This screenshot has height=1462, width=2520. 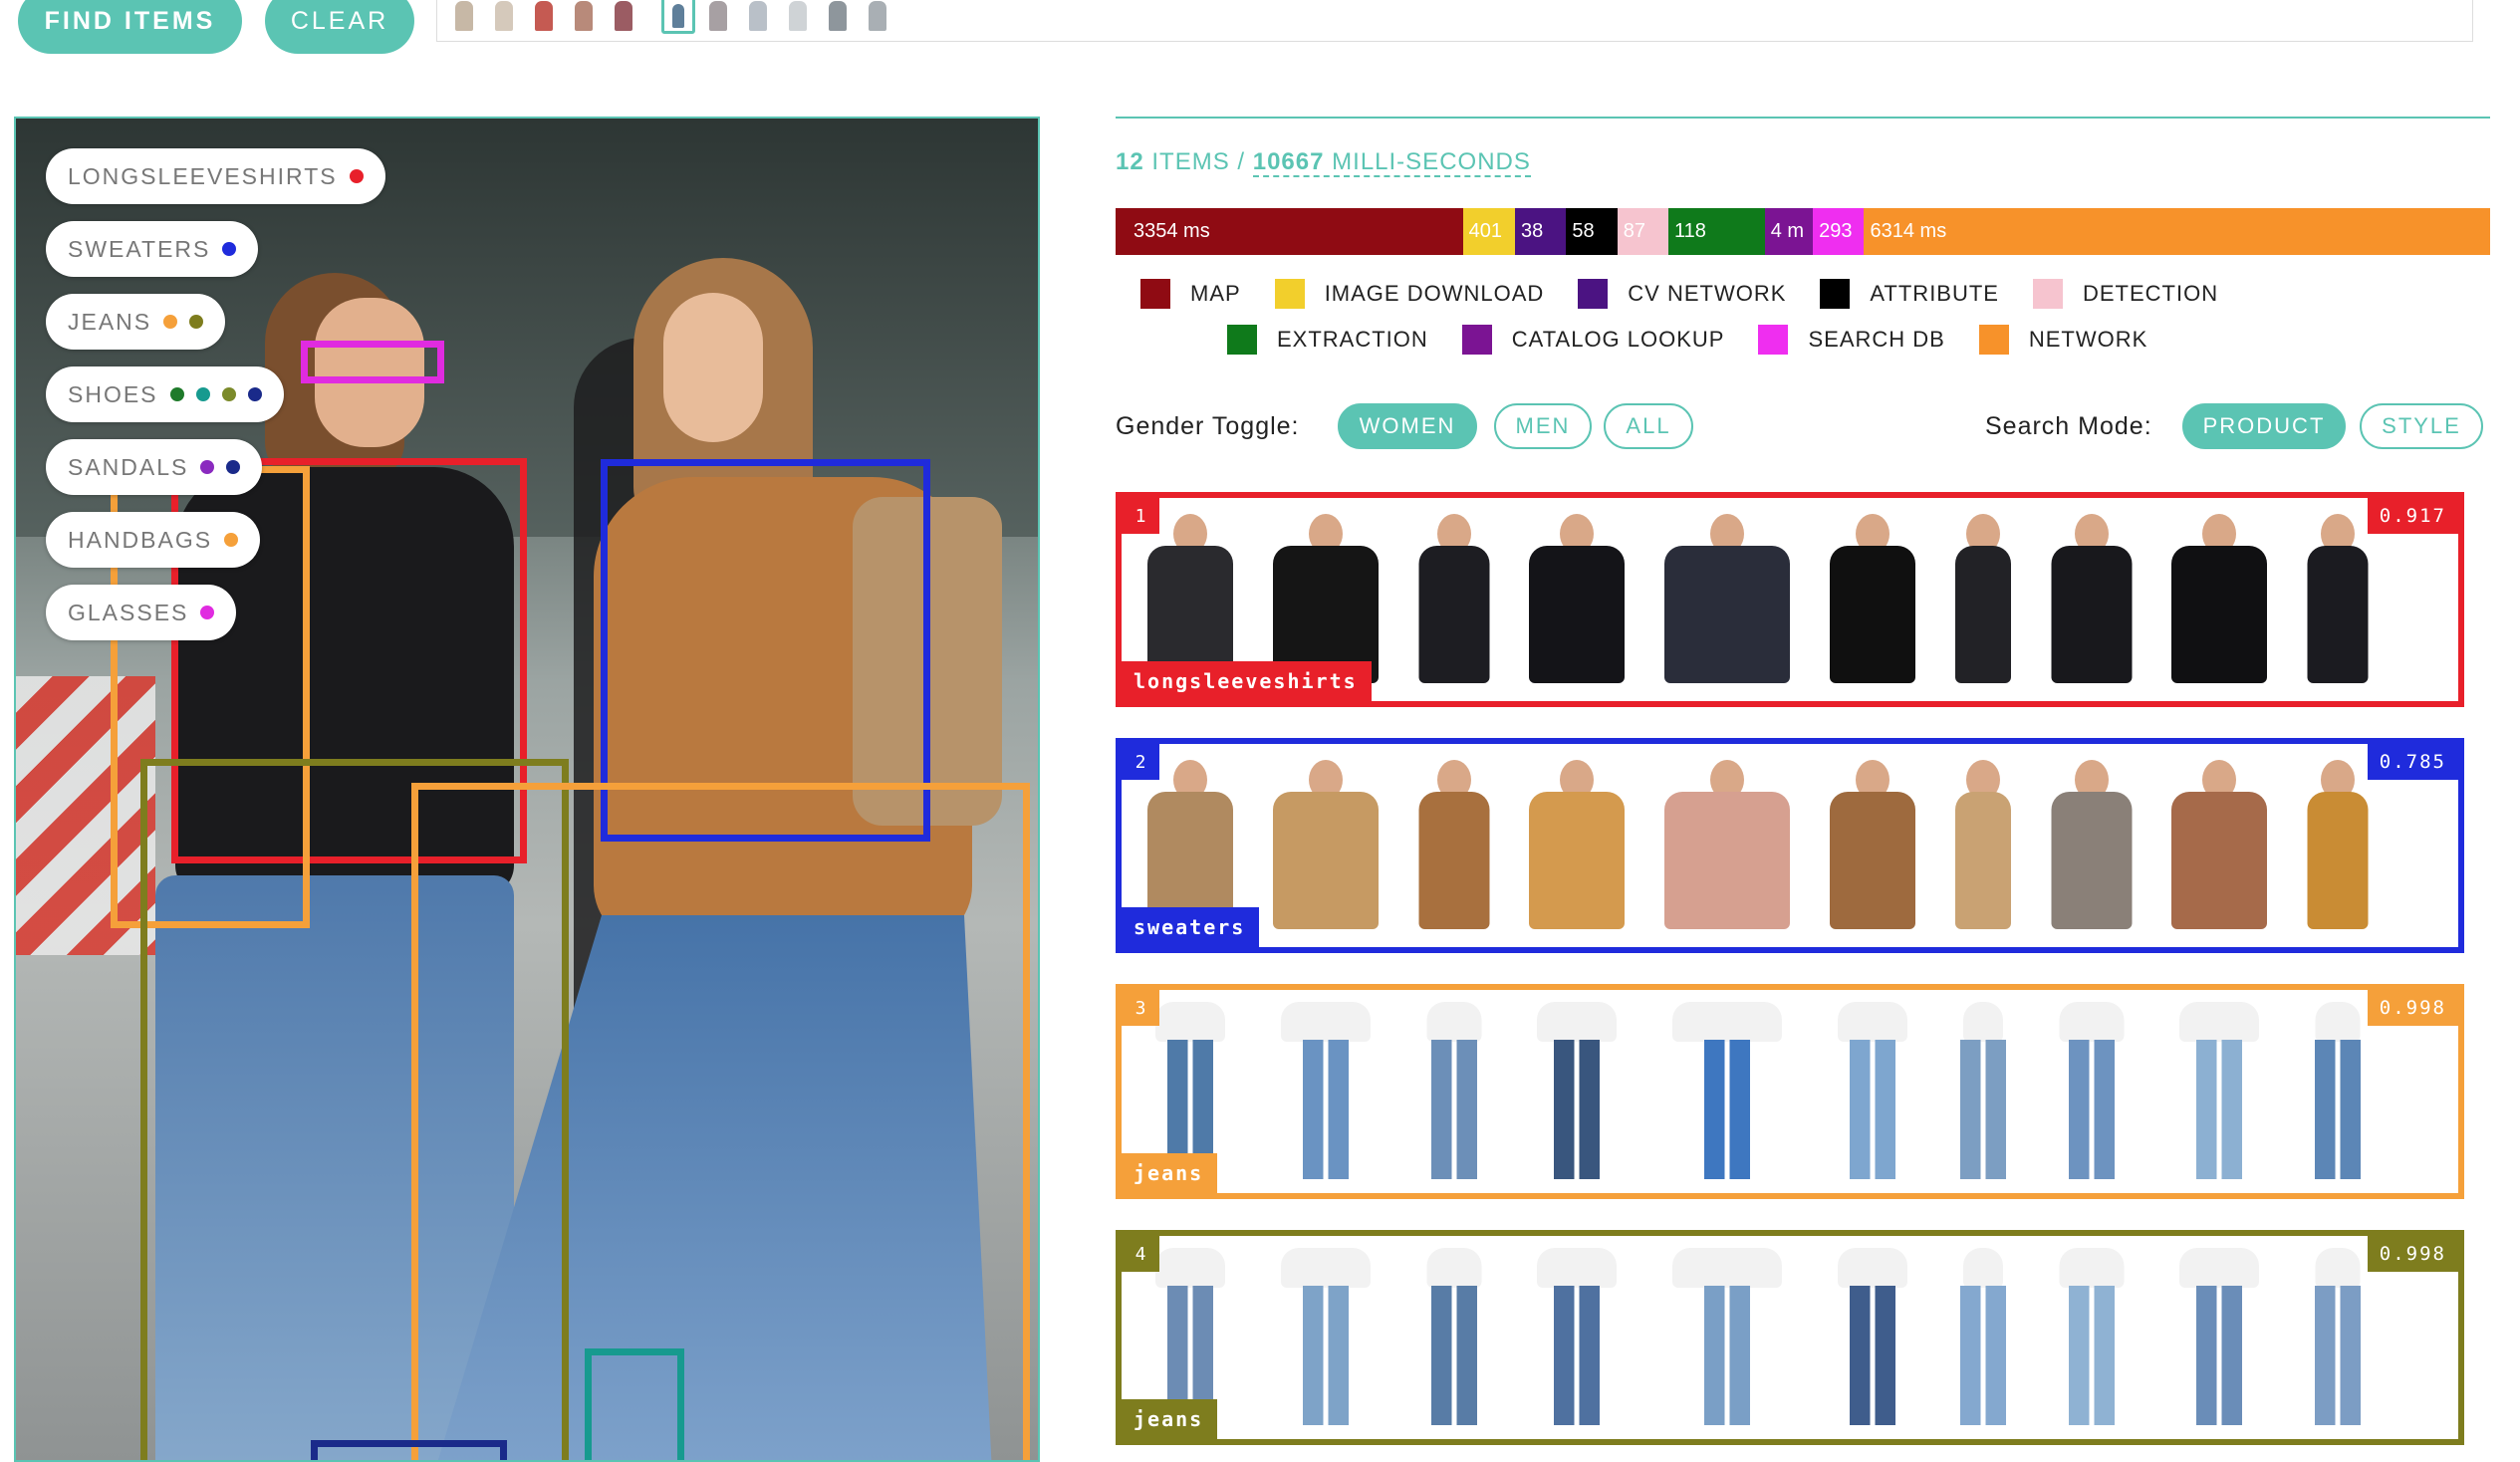 I want to click on bbox-jeans-right, so click(x=720, y=1121).